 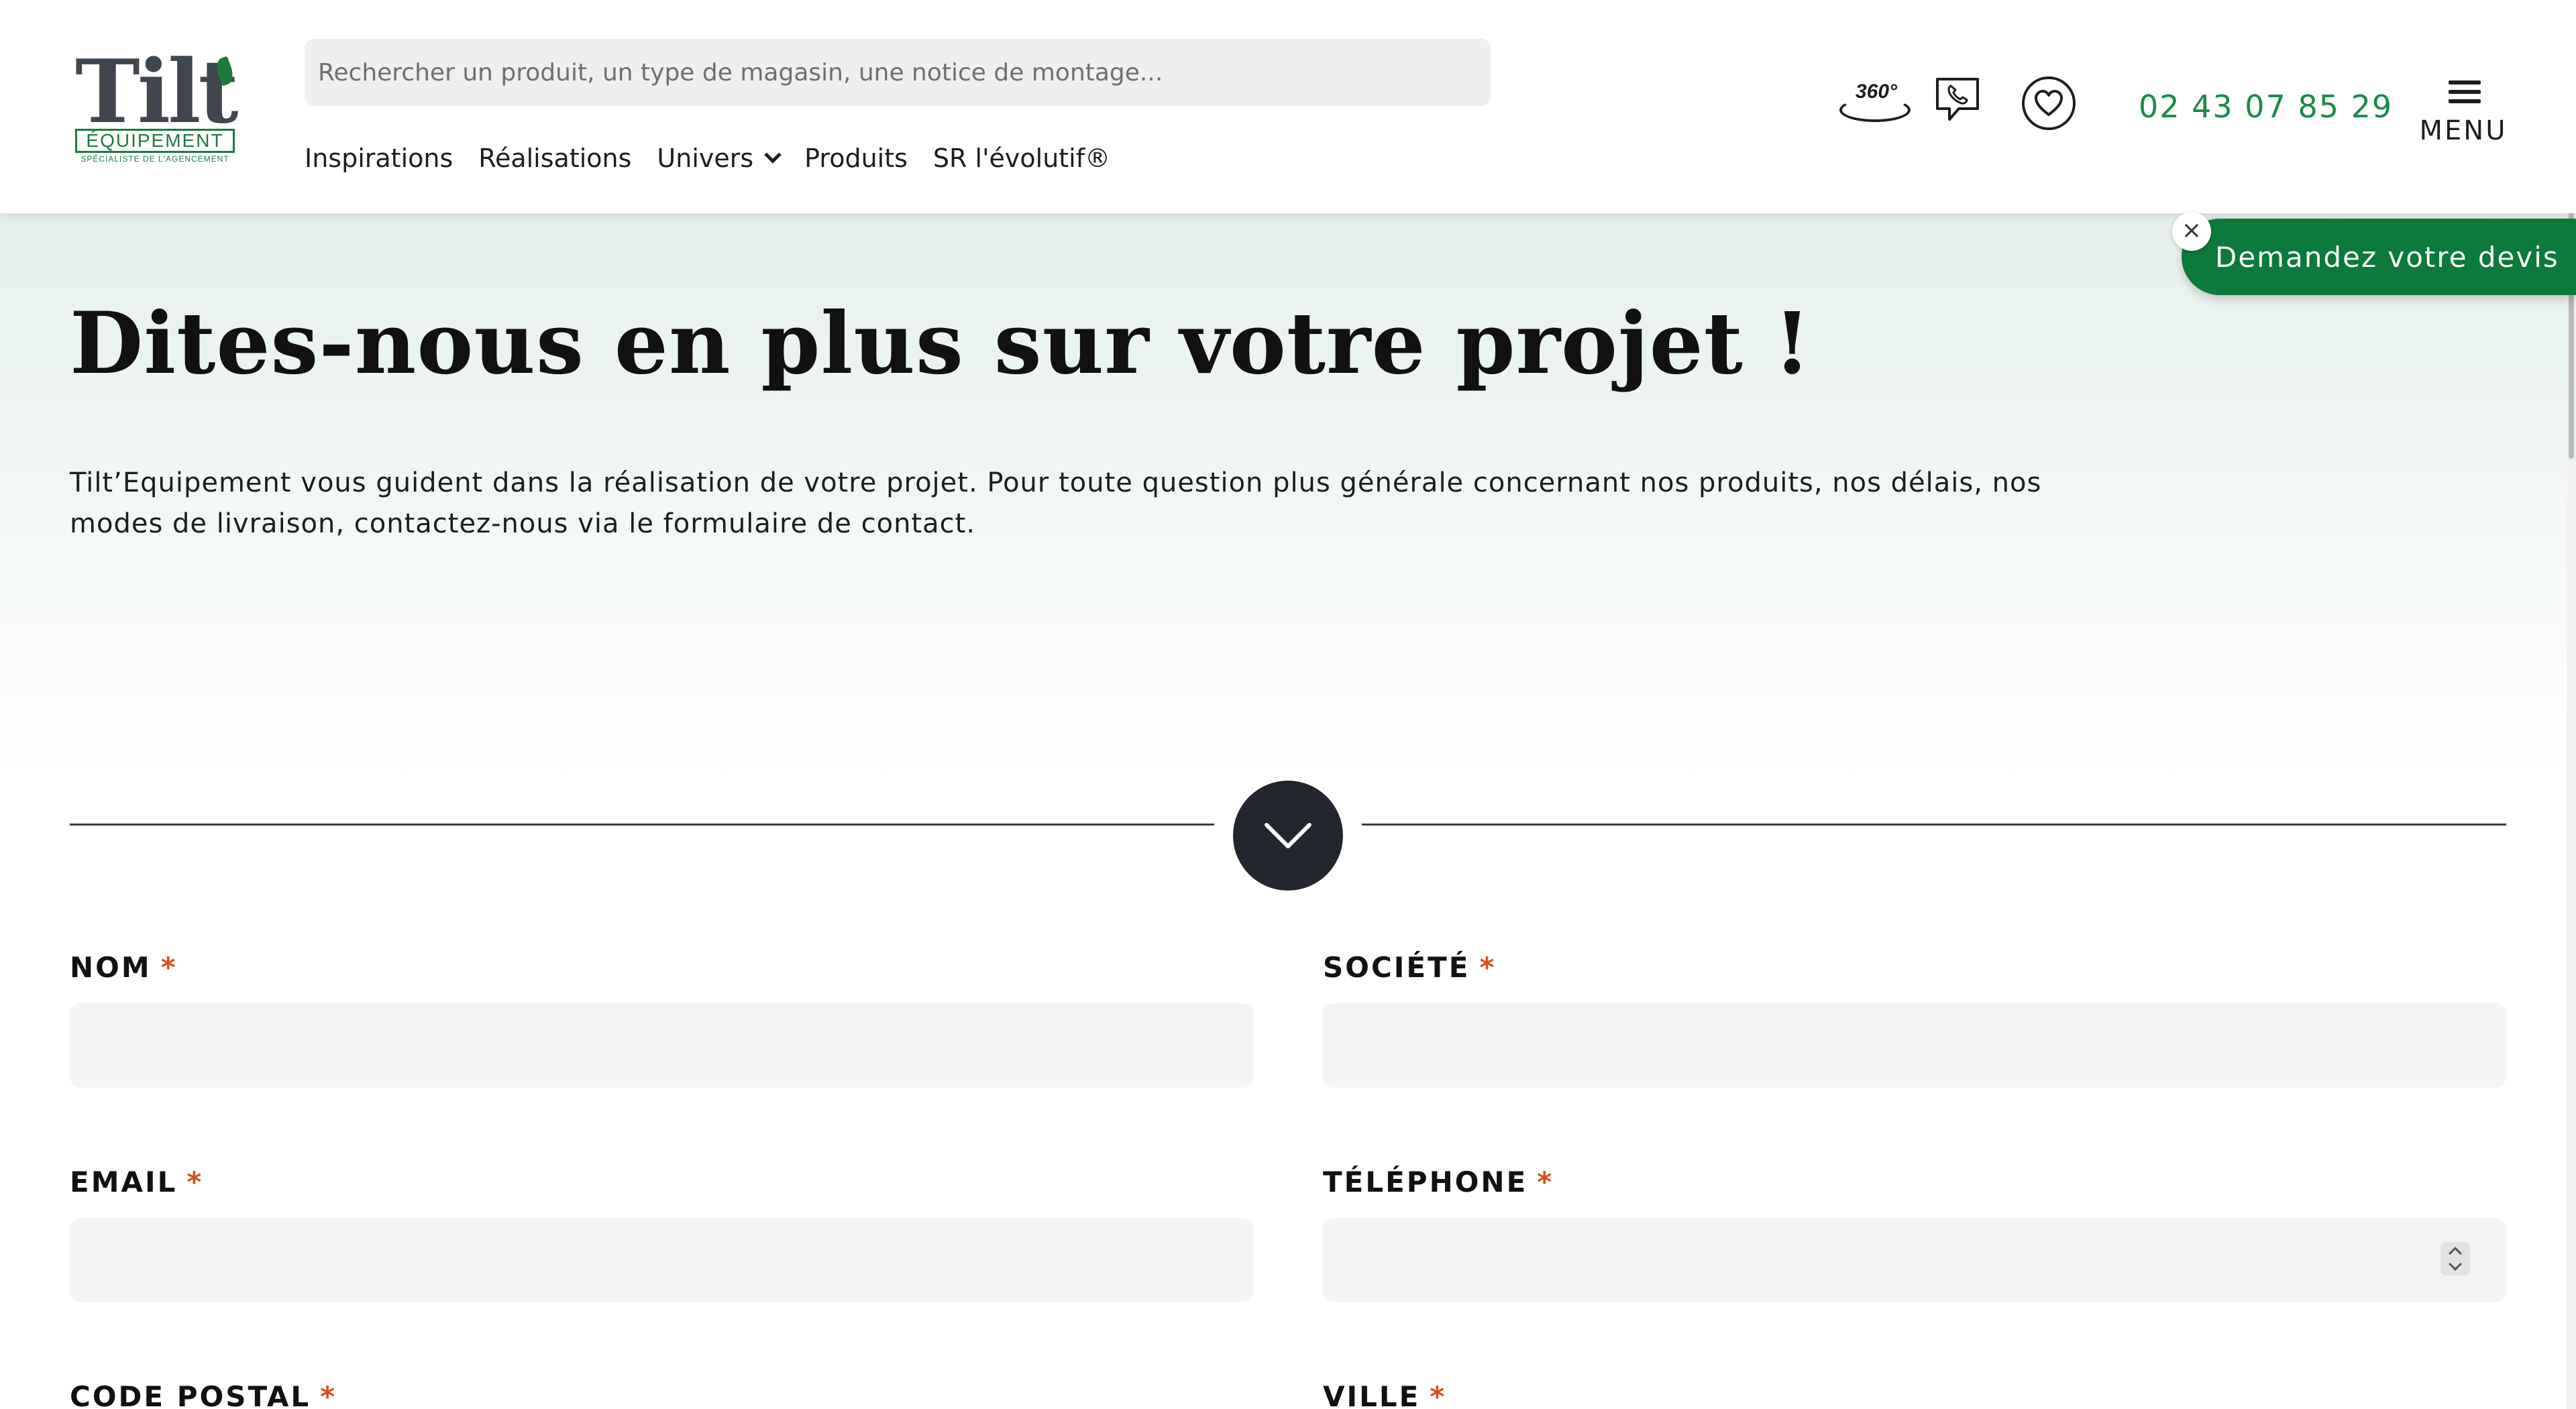 I want to click on favorites-heart-icon, so click(x=2049, y=103).